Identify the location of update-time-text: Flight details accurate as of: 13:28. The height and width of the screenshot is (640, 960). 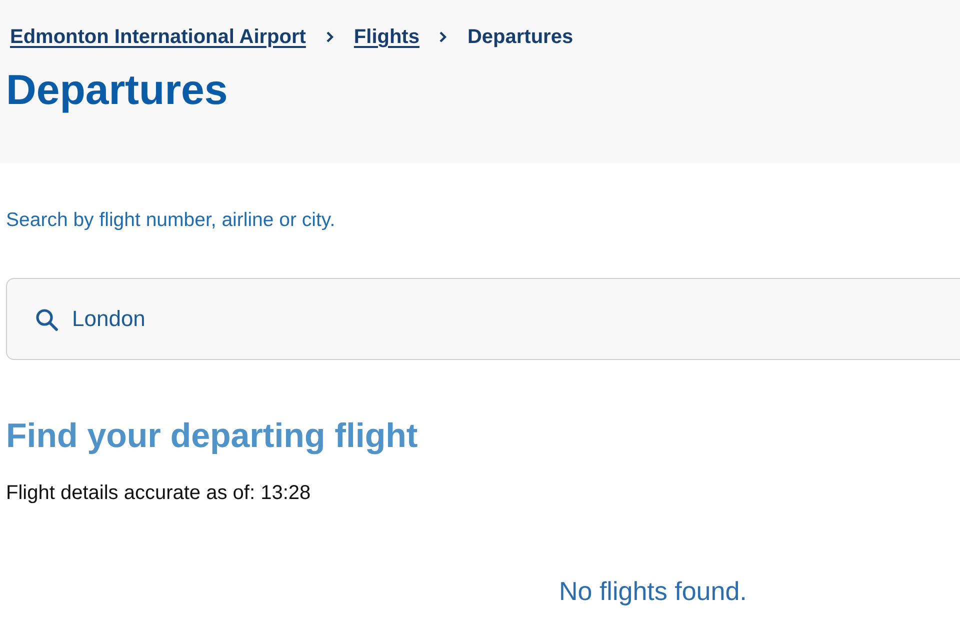
(159, 493).